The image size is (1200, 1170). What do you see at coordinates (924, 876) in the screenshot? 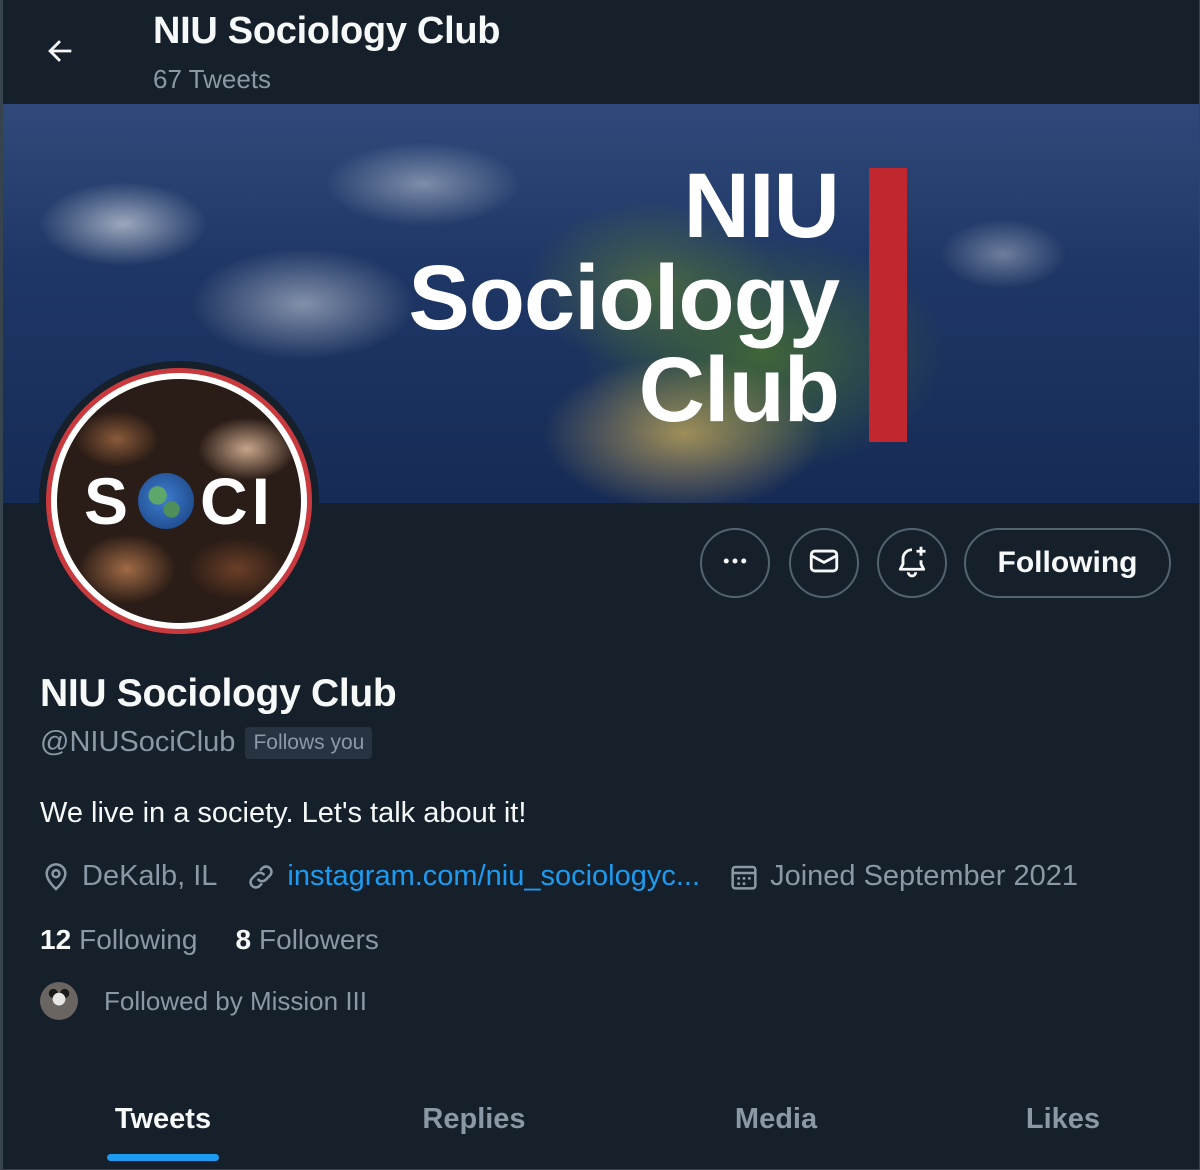
I see `joined-text: Joined September 2021` at bounding box center [924, 876].